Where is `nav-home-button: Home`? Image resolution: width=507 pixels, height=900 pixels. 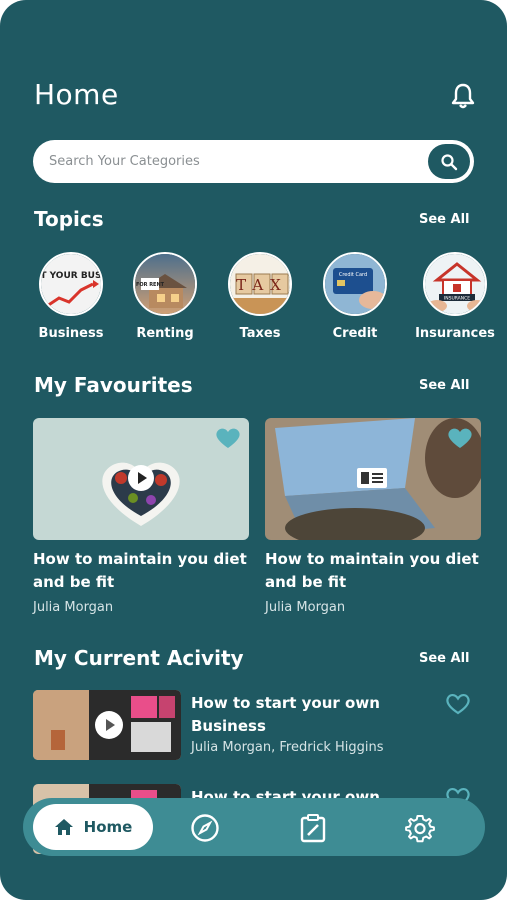
nav-home-button: Home is located at coordinates (93, 827).